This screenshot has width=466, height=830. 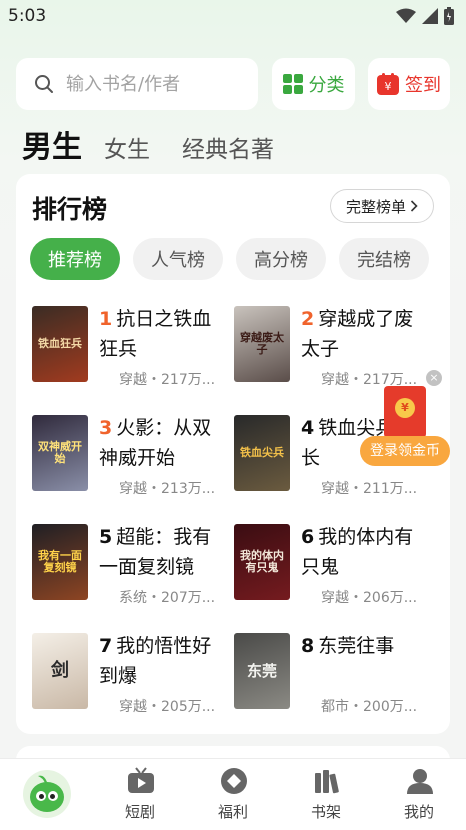 What do you see at coordinates (375, 206) in the screenshot?
I see `full-list-label: 完整榜单` at bounding box center [375, 206].